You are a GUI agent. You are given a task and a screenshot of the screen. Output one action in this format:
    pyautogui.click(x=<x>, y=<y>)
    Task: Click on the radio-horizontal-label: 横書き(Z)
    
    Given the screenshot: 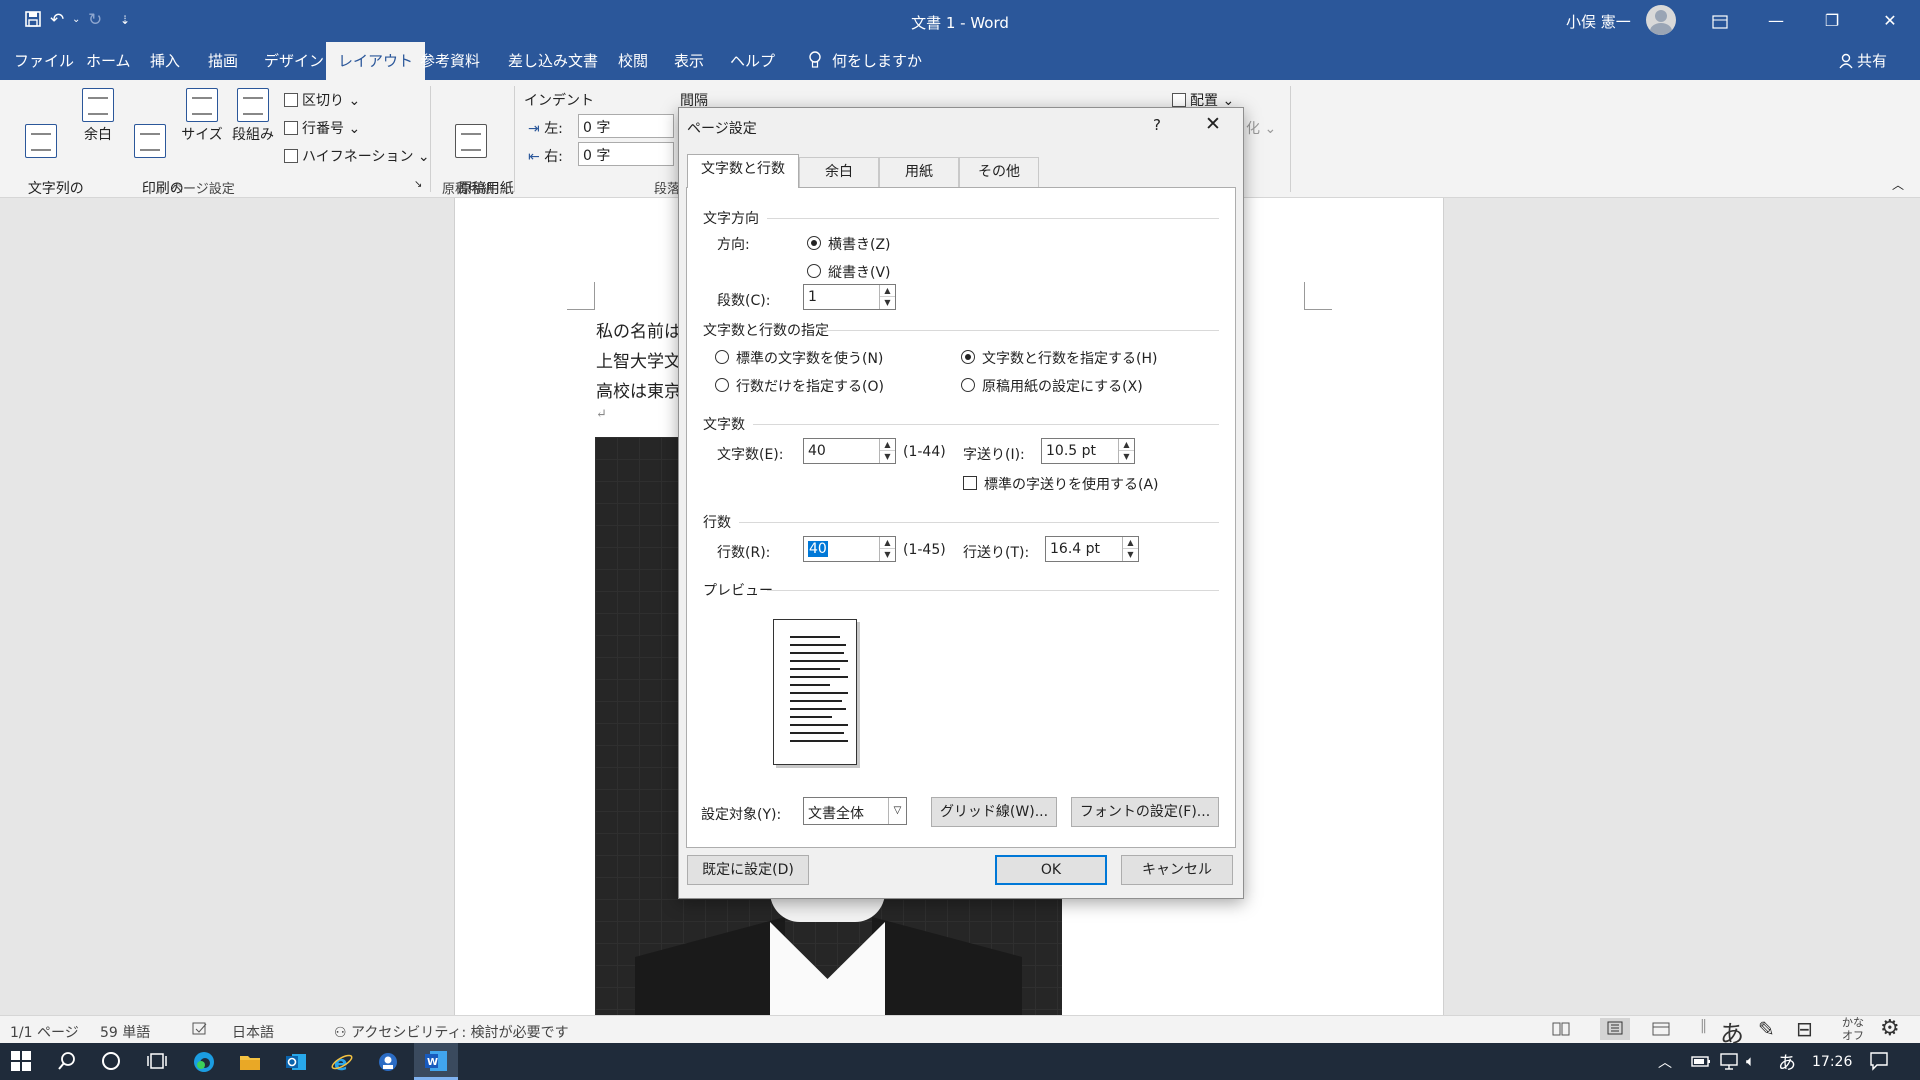 What is the action you would take?
    pyautogui.click(x=859, y=244)
    